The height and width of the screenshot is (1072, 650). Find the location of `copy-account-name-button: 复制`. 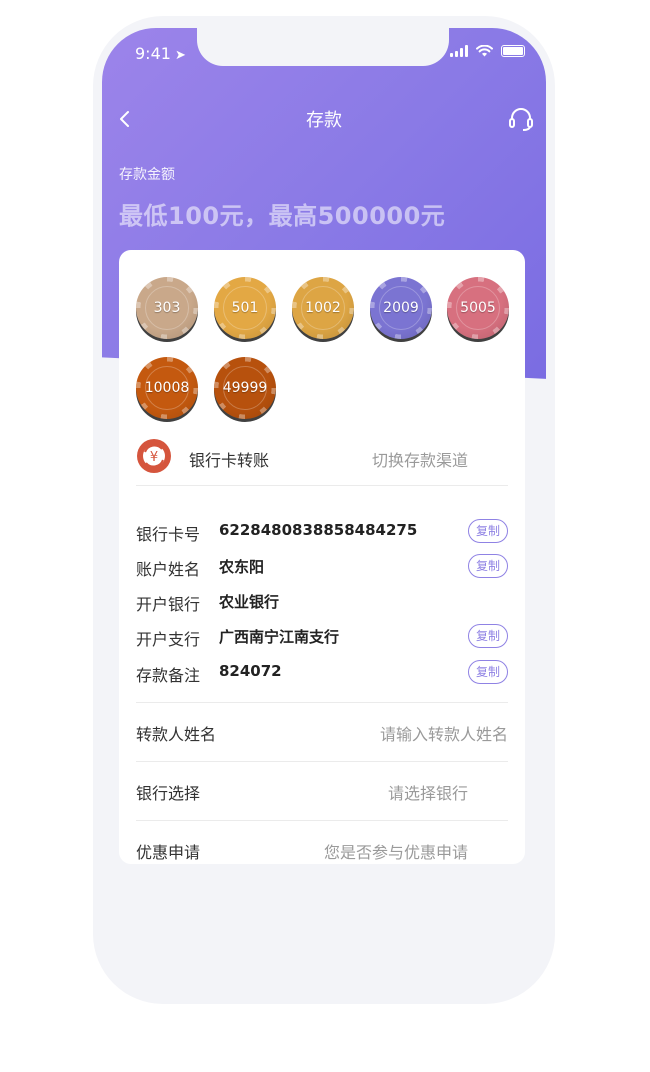

copy-account-name-button: 复制 is located at coordinates (488, 566).